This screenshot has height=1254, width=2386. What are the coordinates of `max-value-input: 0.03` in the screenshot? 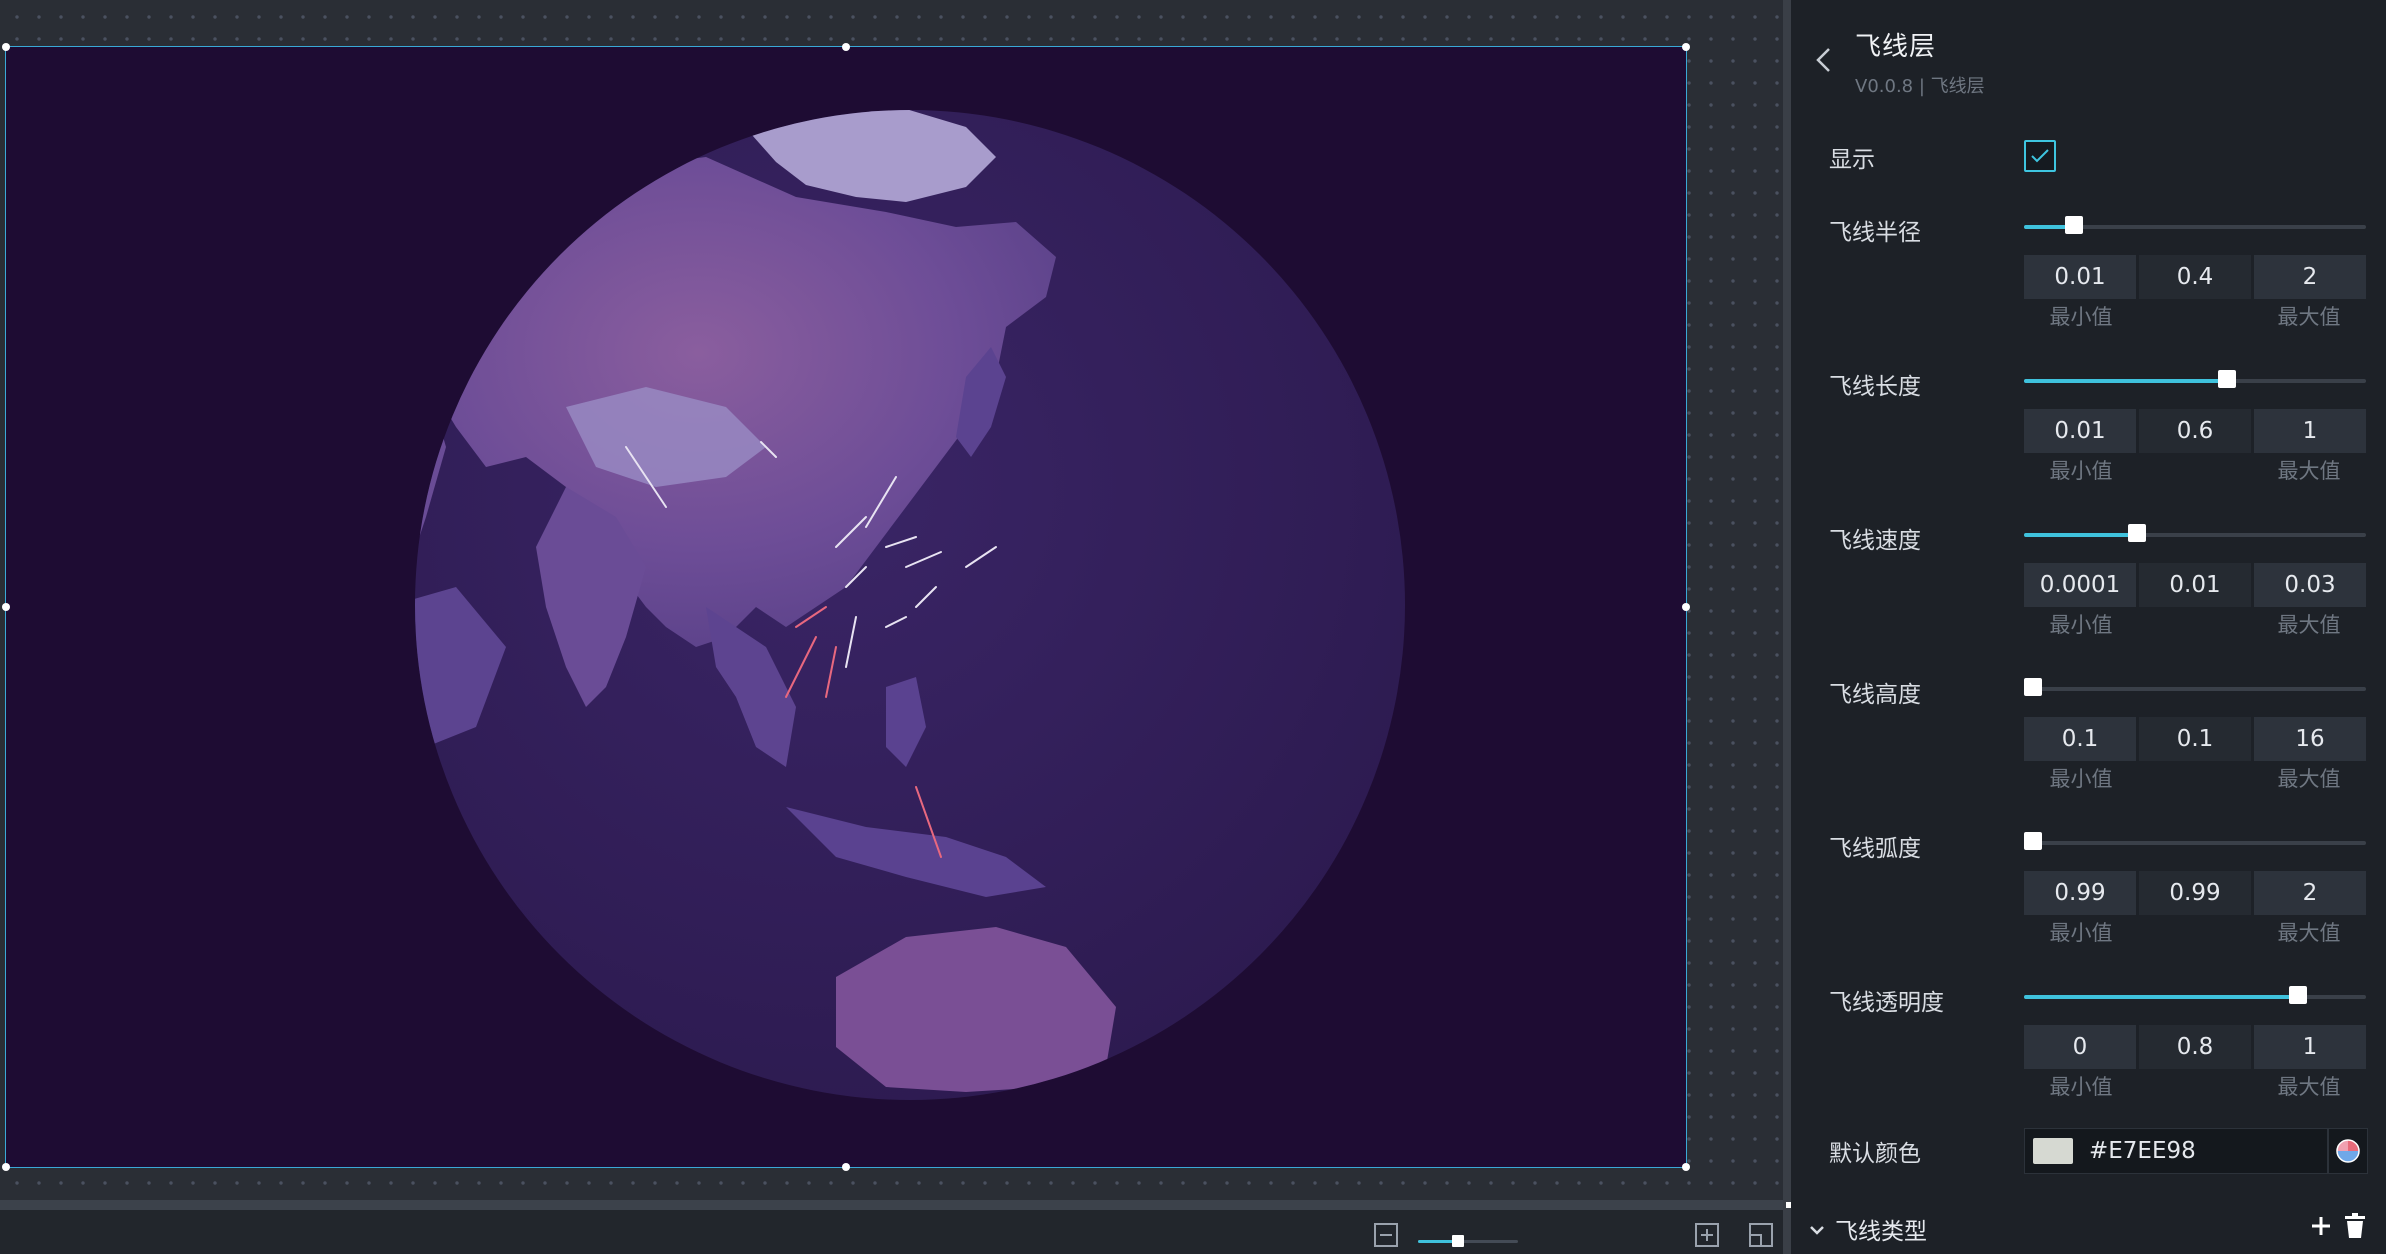 It's located at (2310, 585).